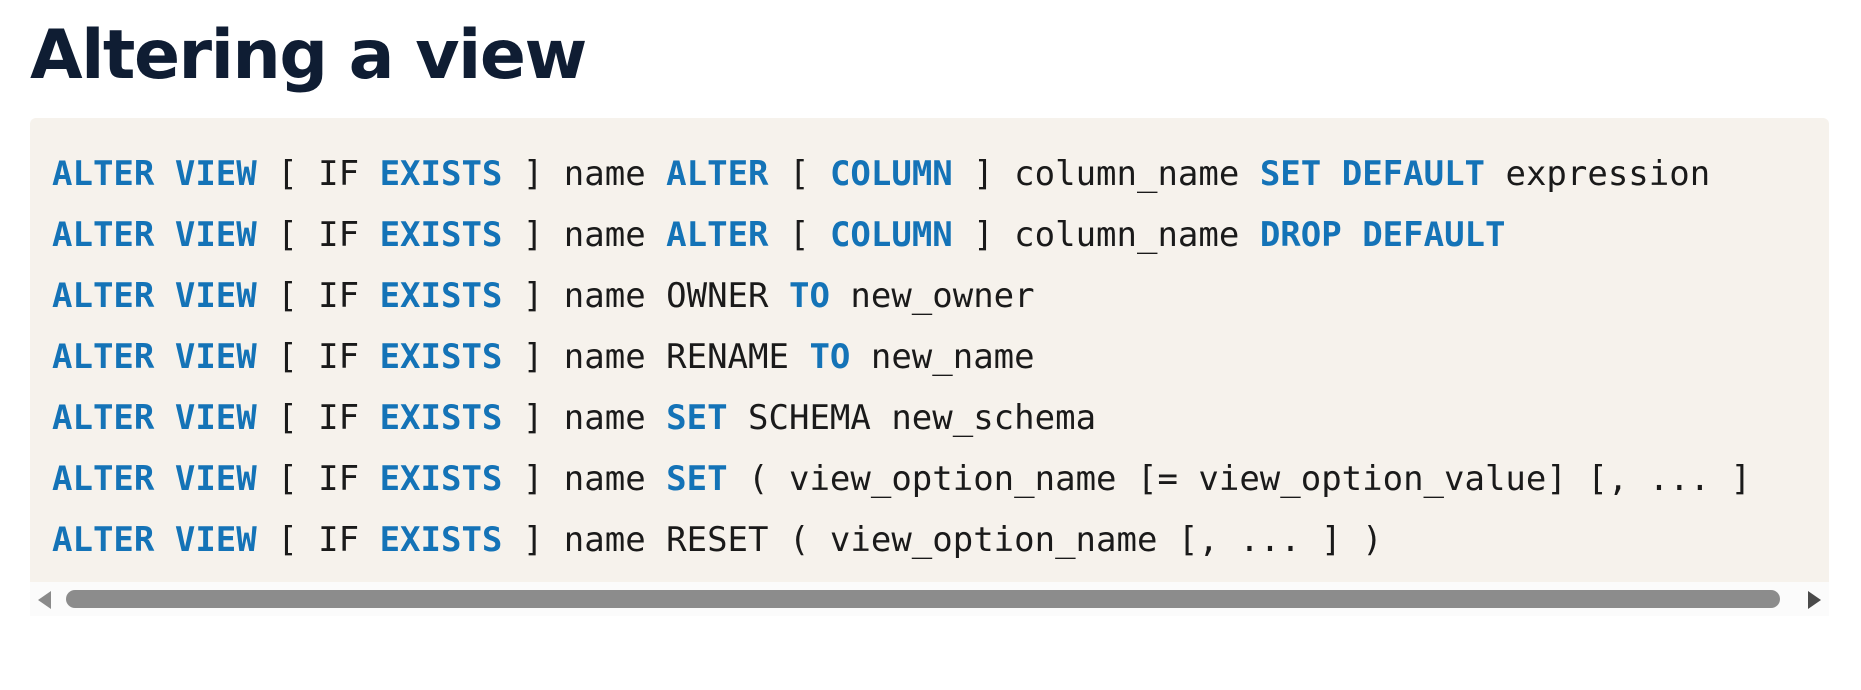 This screenshot has height=690, width=1861. What do you see at coordinates (1814, 600) in the screenshot?
I see `scroll-right-icon` at bounding box center [1814, 600].